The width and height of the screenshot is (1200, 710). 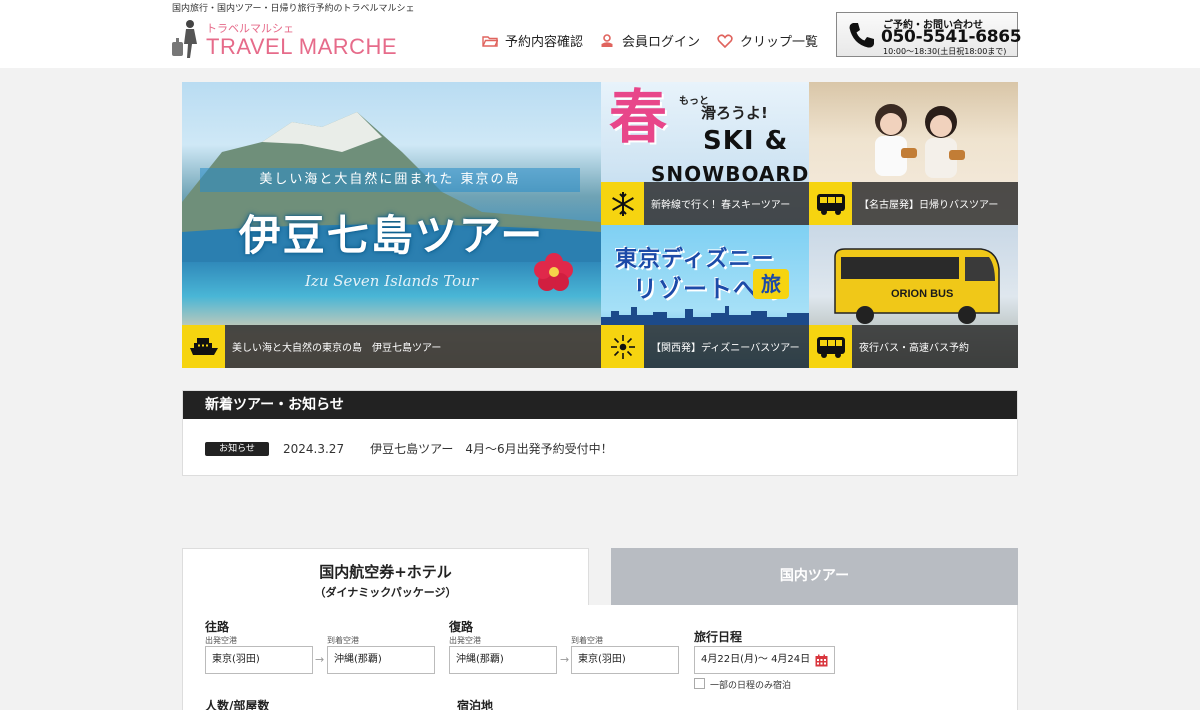 I want to click on disney-caption-text: 【関西発】ディズニーバスツアー, so click(x=725, y=348).